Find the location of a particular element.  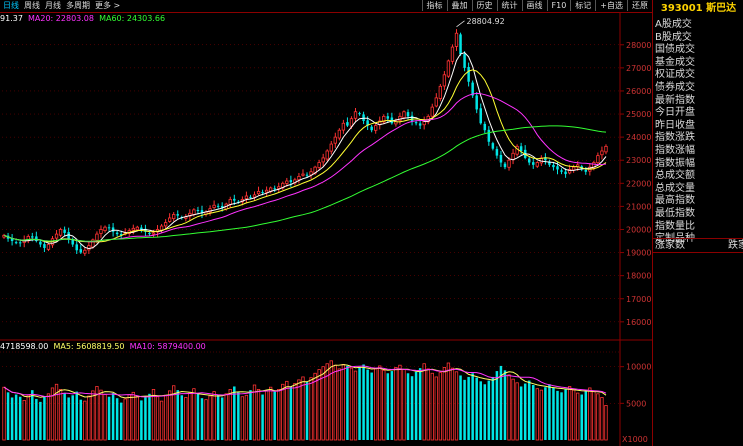

field-index-amplitude: 指数振幅 is located at coordinates (699, 164).